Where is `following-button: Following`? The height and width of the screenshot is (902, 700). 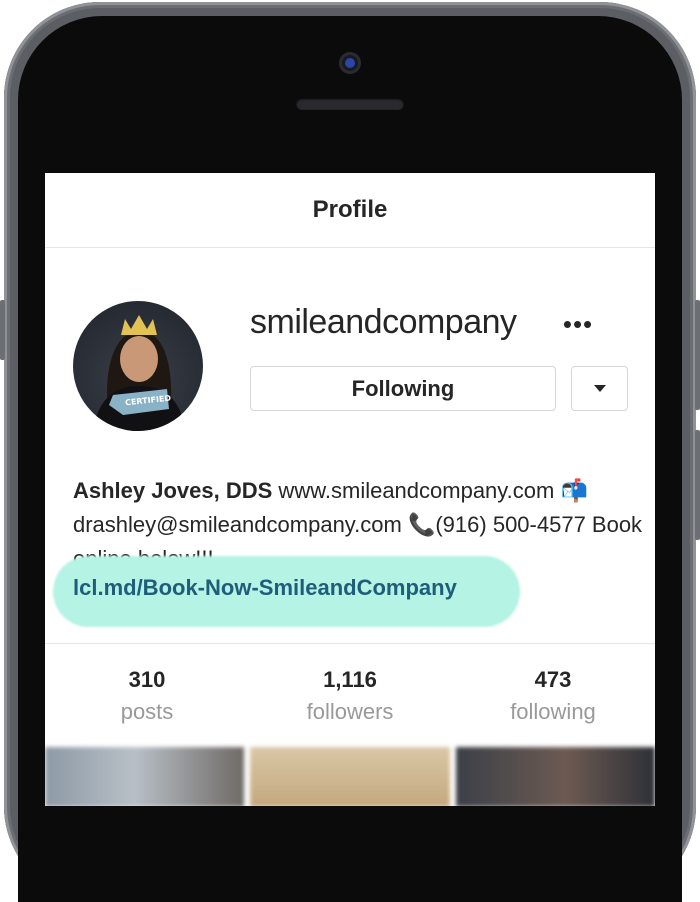
following-button: Following is located at coordinates (403, 388).